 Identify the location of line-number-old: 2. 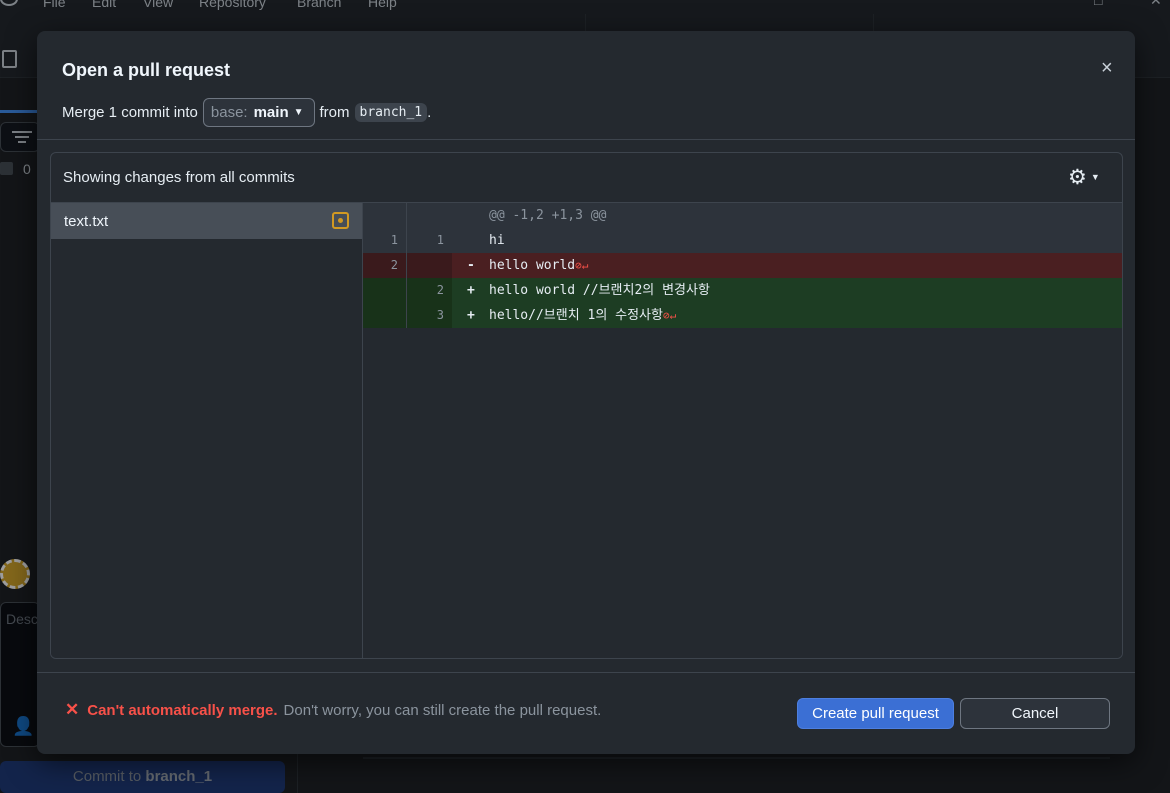
(385, 265).